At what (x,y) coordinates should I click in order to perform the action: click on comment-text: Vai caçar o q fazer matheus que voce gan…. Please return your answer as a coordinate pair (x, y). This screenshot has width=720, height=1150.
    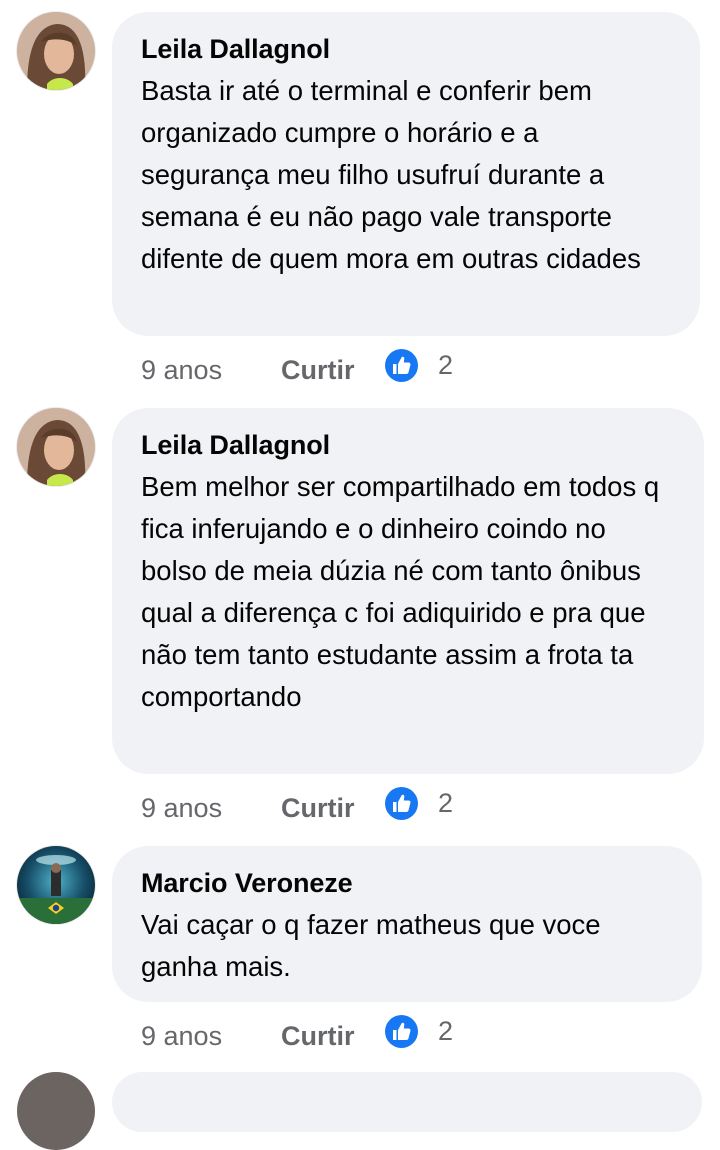
    Looking at the image, I should click on (371, 945).